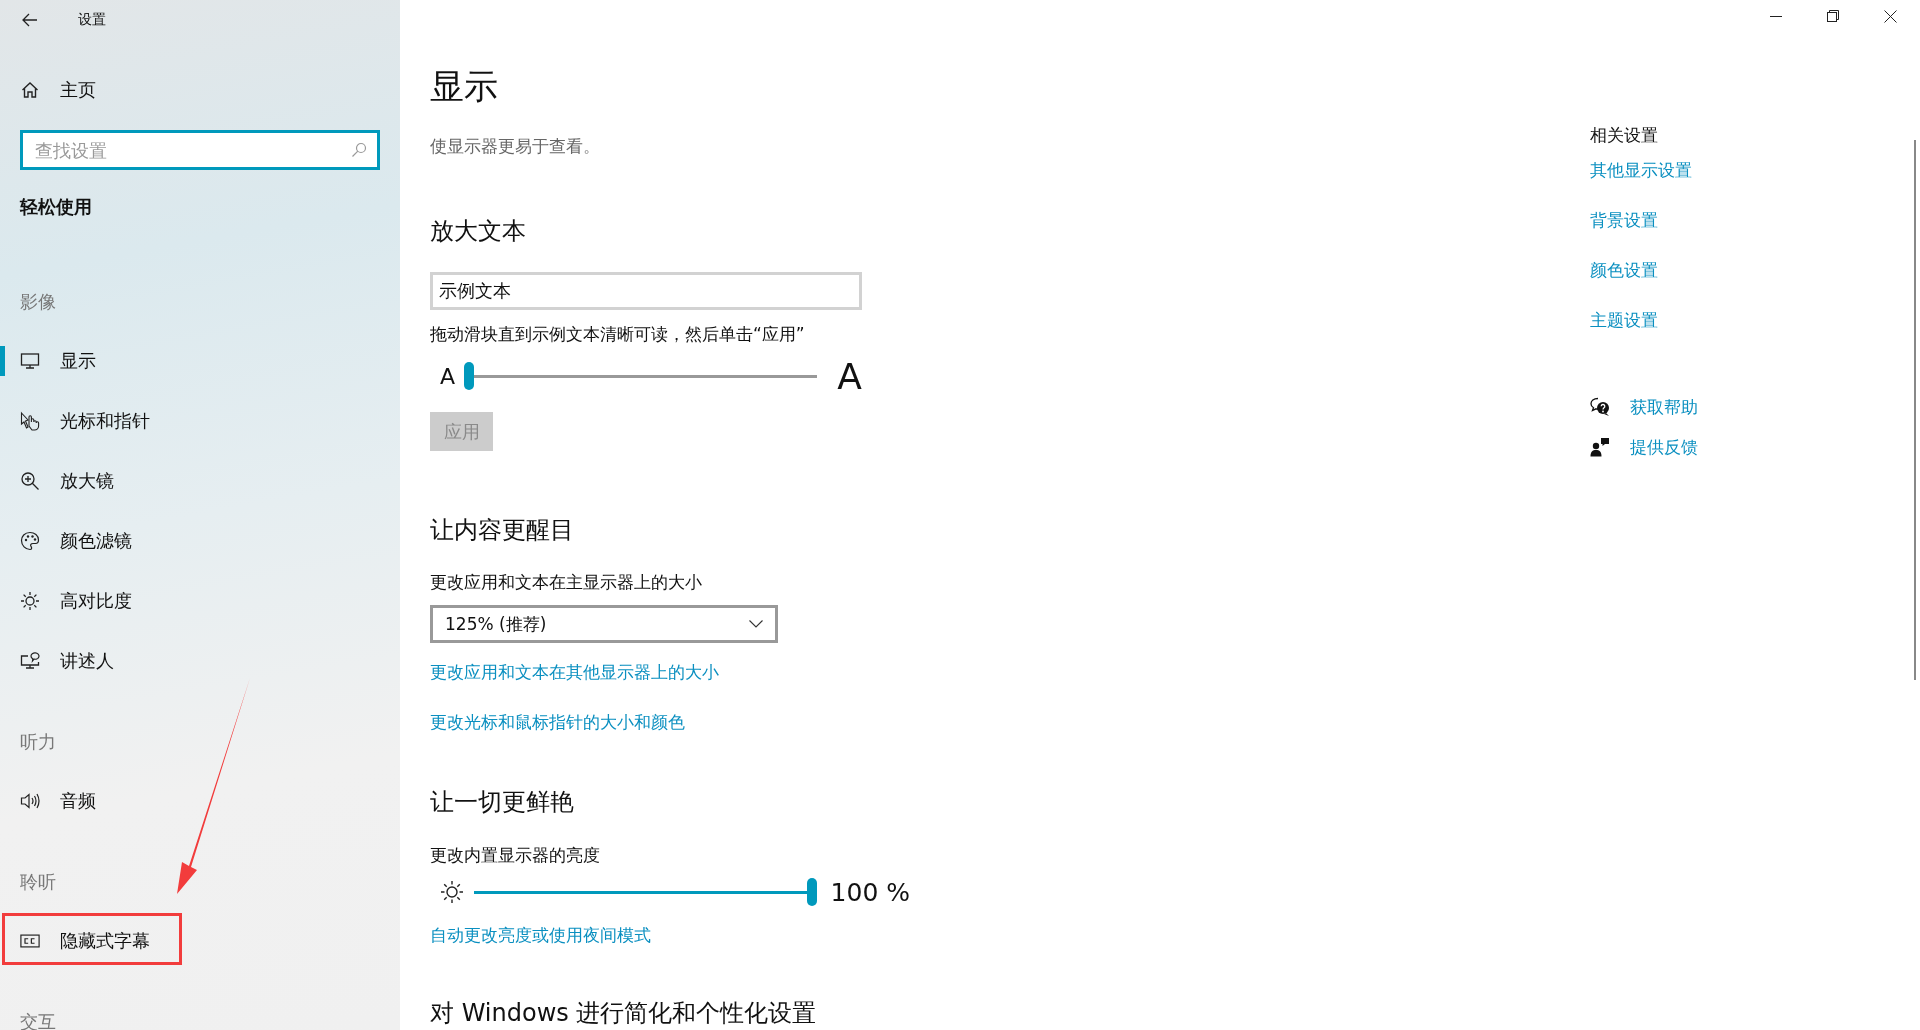  Describe the element at coordinates (617, 334) in the screenshot. I see `instruction-text: 拖动滑块直到示例文本清晰可读，然后单击“应用”` at that location.